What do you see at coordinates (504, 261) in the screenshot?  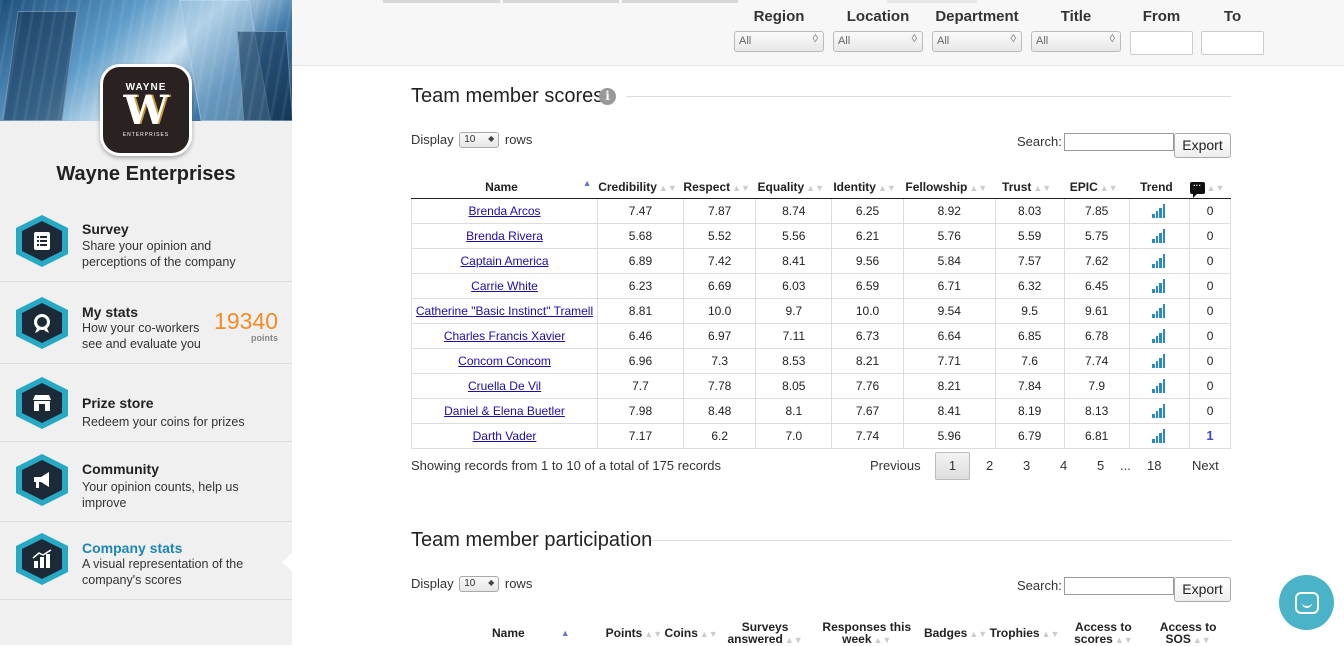 I see `member-name-link: Captain America` at bounding box center [504, 261].